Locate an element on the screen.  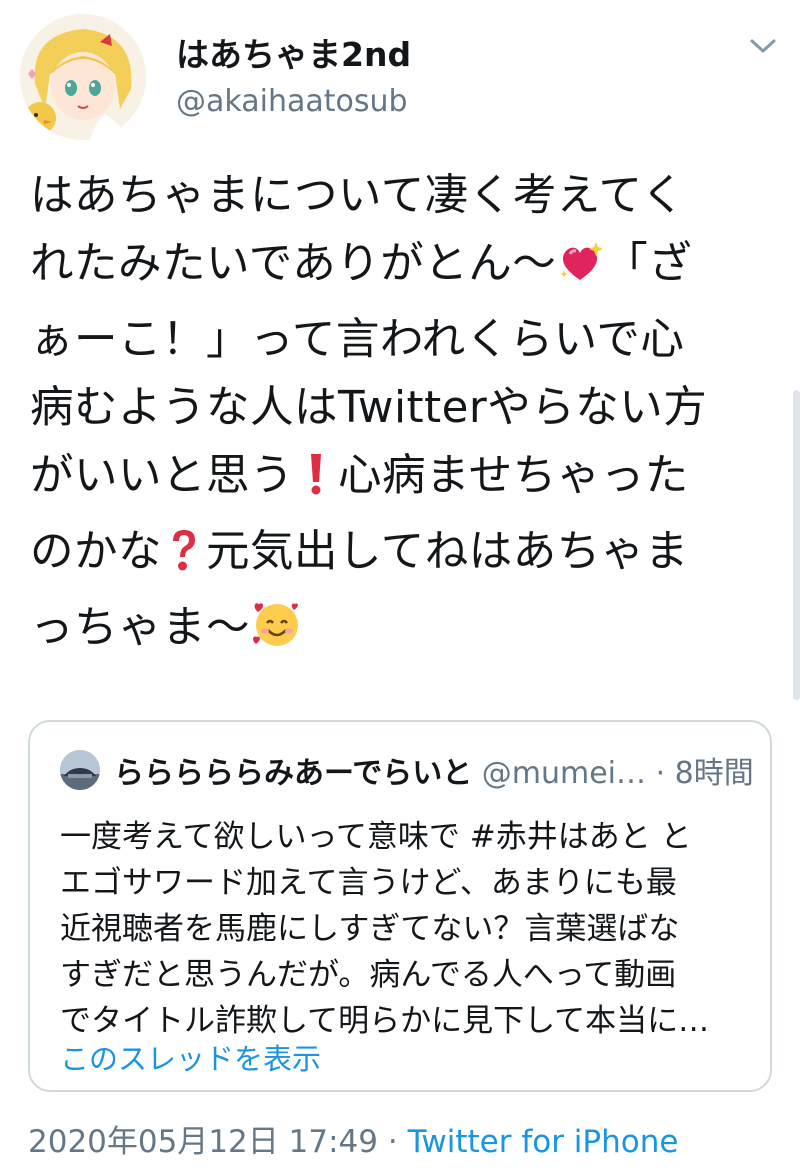
tweet-text-line: がいいと思う 心病ませちゃった is located at coordinates (410, 480).